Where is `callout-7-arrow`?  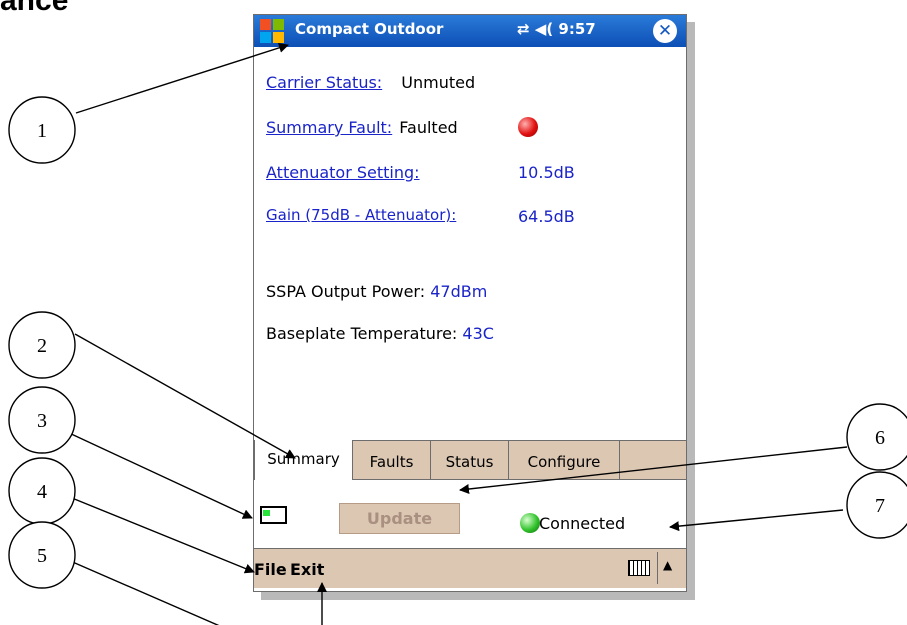 callout-7-arrow is located at coordinates (756, 520).